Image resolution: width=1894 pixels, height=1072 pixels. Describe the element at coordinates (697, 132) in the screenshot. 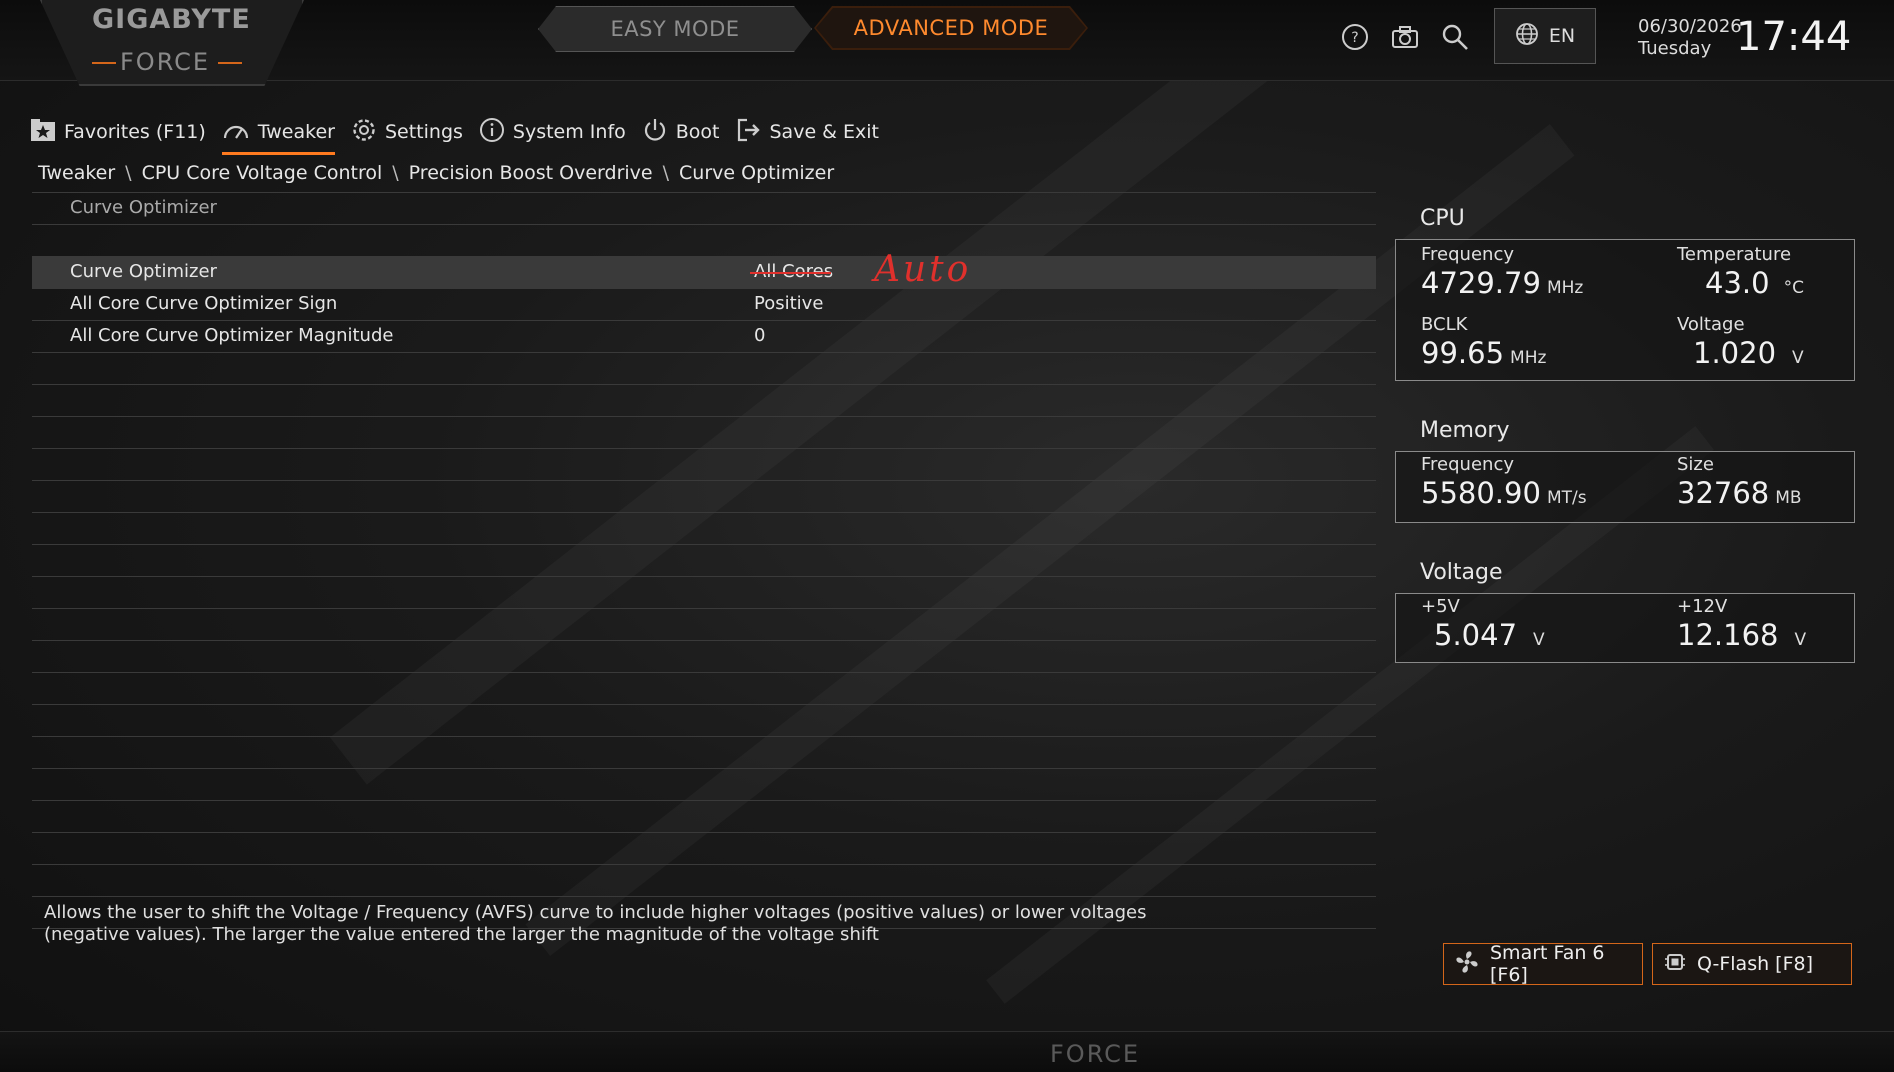

I see `tab-boot-label: Boot` at that location.